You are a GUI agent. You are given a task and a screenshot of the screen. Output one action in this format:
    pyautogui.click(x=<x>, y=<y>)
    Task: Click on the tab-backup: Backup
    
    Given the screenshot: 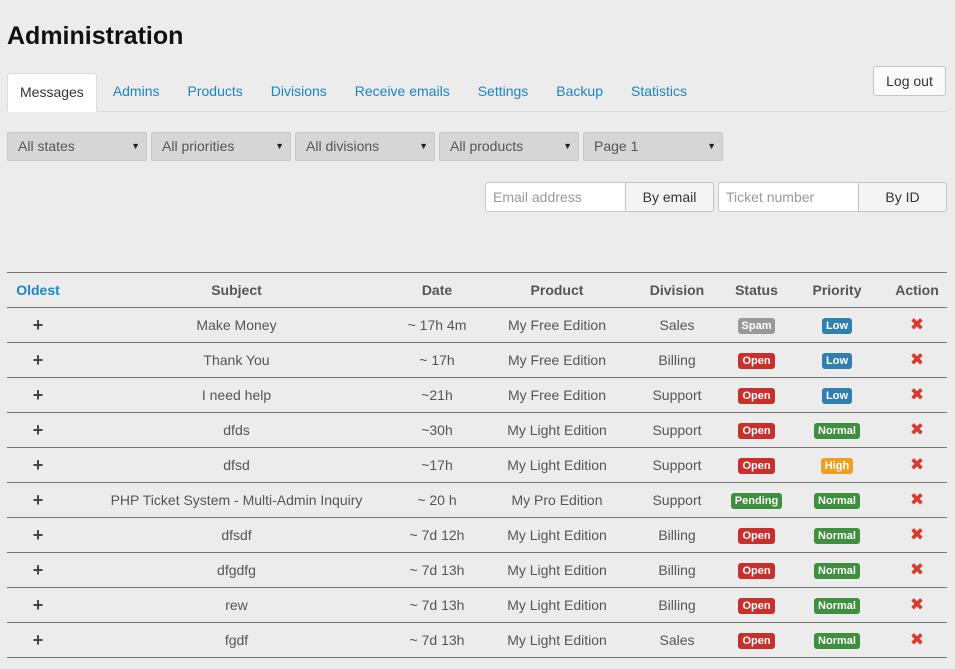 What is the action you would take?
    pyautogui.click(x=579, y=92)
    